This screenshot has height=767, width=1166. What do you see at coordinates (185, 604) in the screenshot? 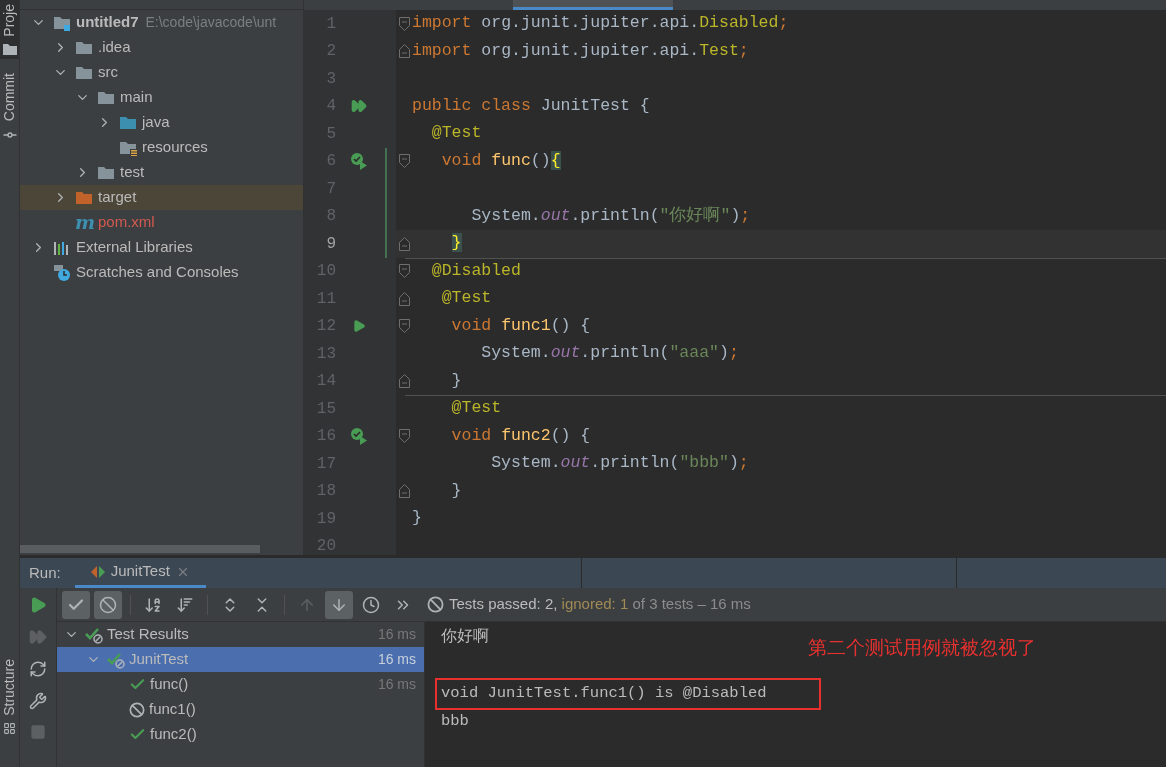
I see `sort-duration-icon` at bounding box center [185, 604].